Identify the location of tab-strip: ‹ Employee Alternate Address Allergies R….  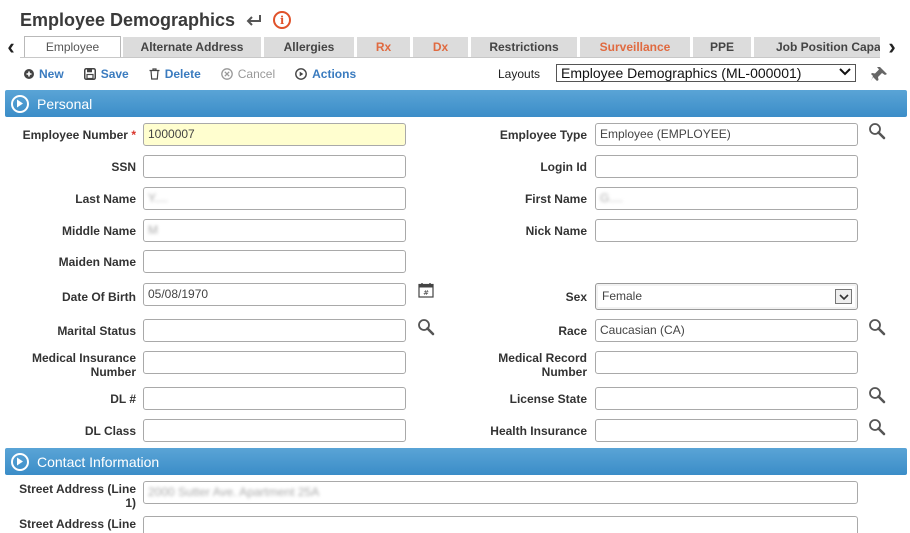
(455, 46).